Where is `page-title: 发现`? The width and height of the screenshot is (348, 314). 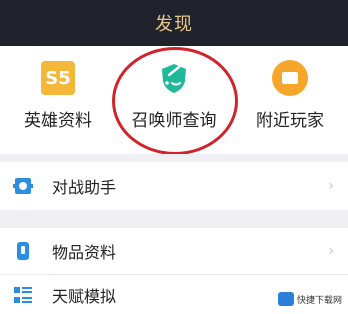
page-title: 发现 is located at coordinates (174, 24).